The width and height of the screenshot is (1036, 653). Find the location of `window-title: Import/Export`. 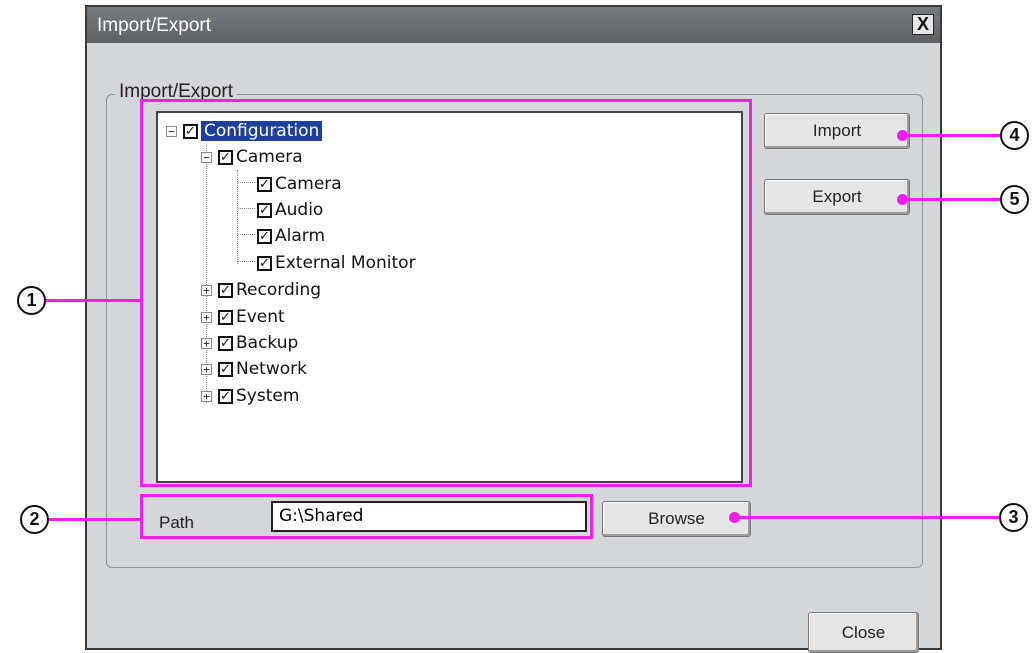

window-title: Import/Export is located at coordinates (154, 25).